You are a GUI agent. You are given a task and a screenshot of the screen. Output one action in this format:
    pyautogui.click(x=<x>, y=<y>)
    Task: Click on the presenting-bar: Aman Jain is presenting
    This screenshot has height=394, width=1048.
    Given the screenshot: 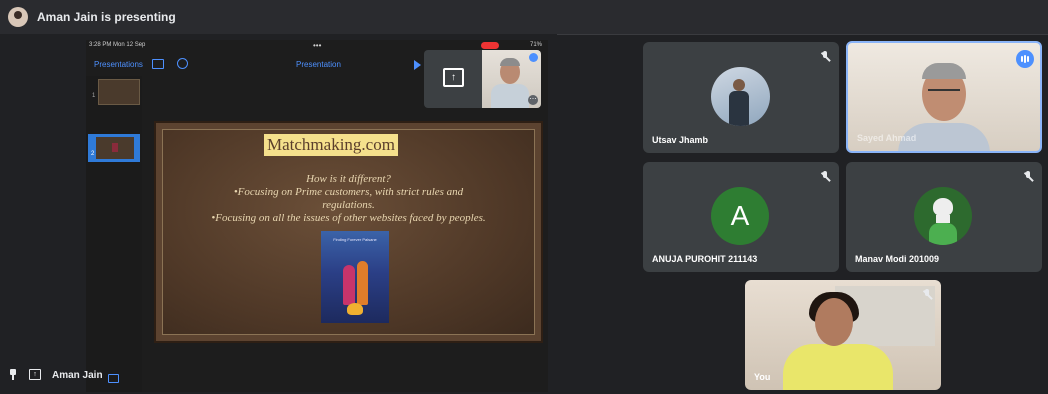 What is the action you would take?
    pyautogui.click(x=524, y=17)
    